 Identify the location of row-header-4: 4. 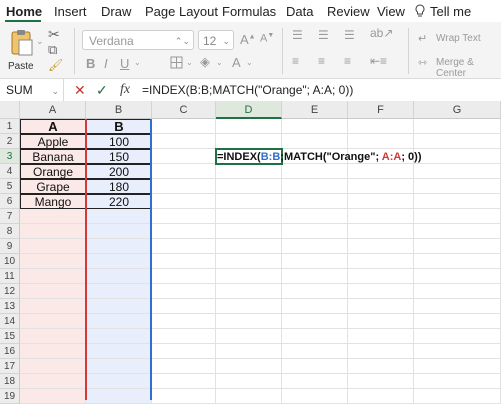
(10, 171).